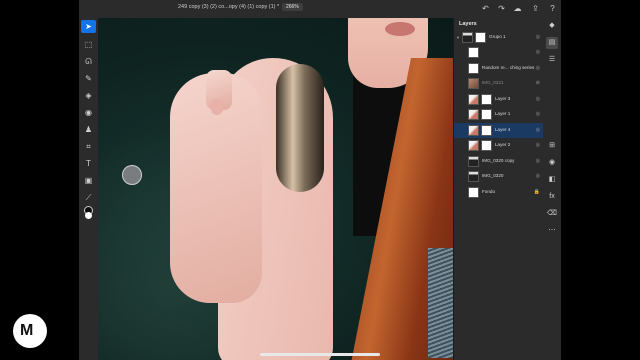 The height and width of the screenshot is (360, 640). Describe the element at coordinates (508, 67) in the screenshot. I see `layer-name: Random re... ching series` at that location.